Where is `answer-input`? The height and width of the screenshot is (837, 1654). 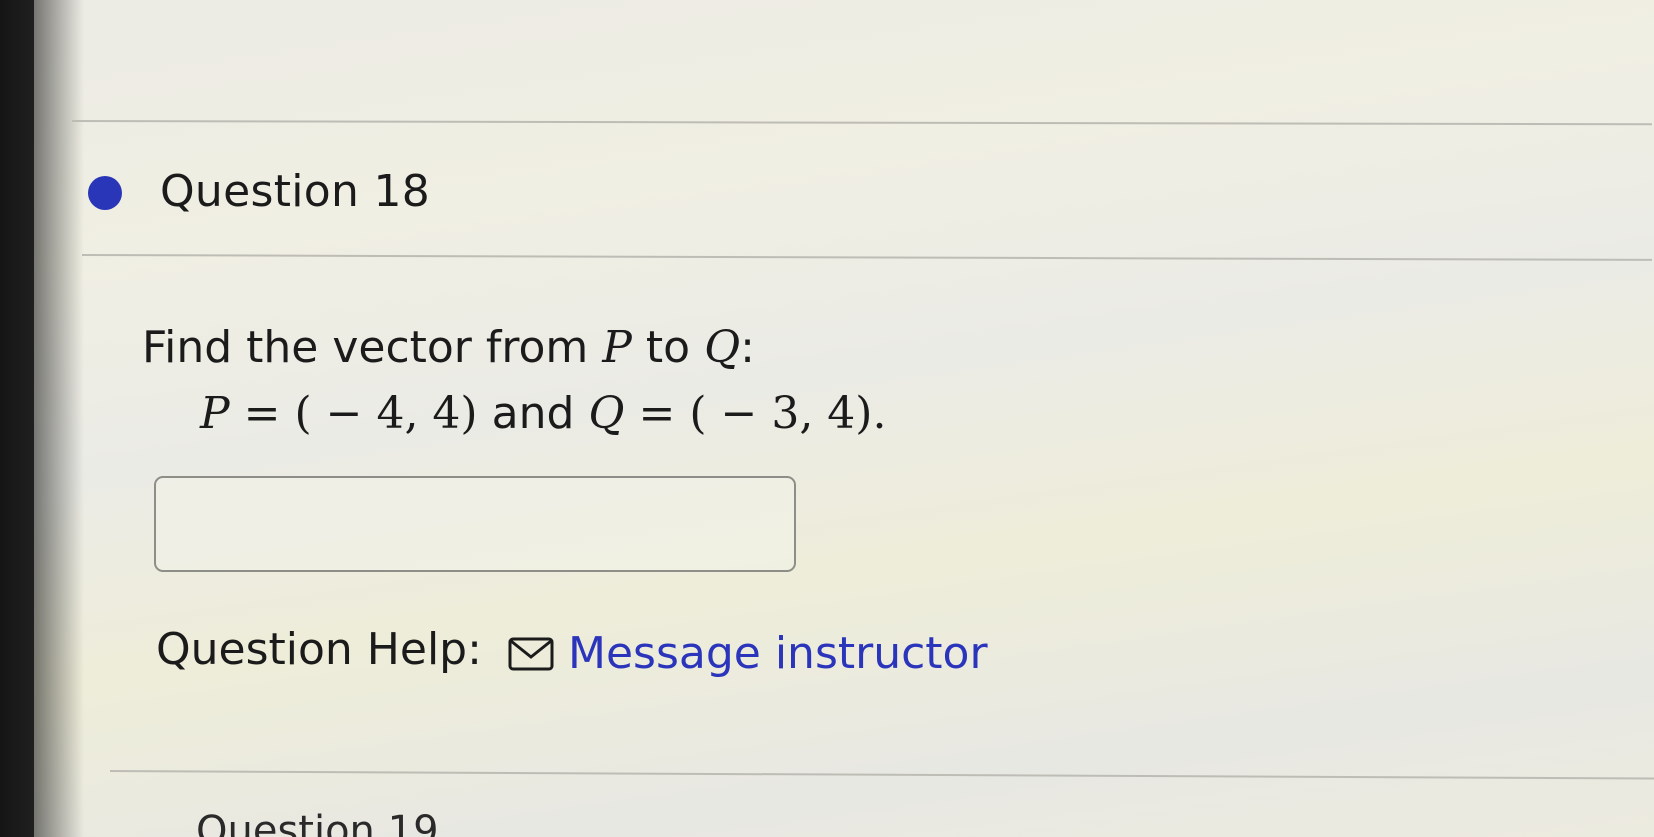 answer-input is located at coordinates (475, 524).